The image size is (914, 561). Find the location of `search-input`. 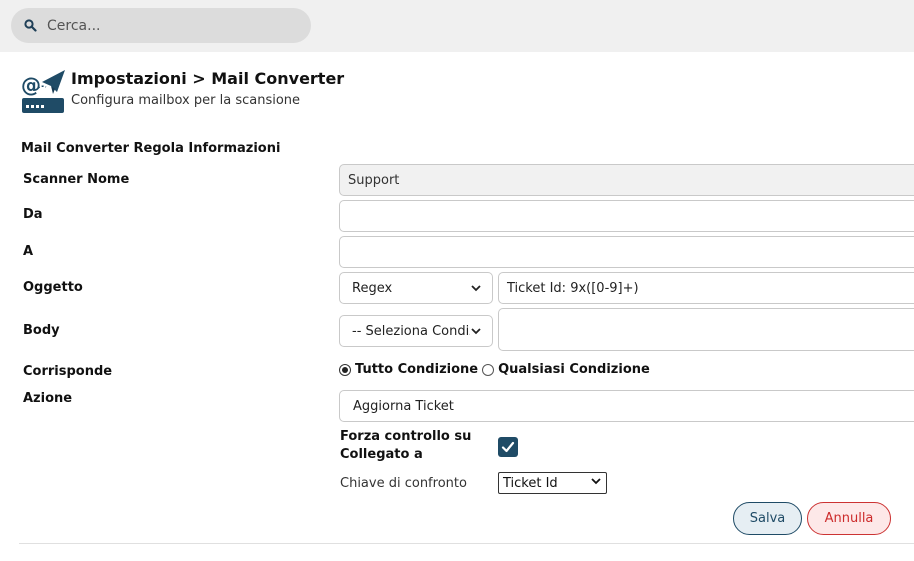

search-input is located at coordinates (167, 25).